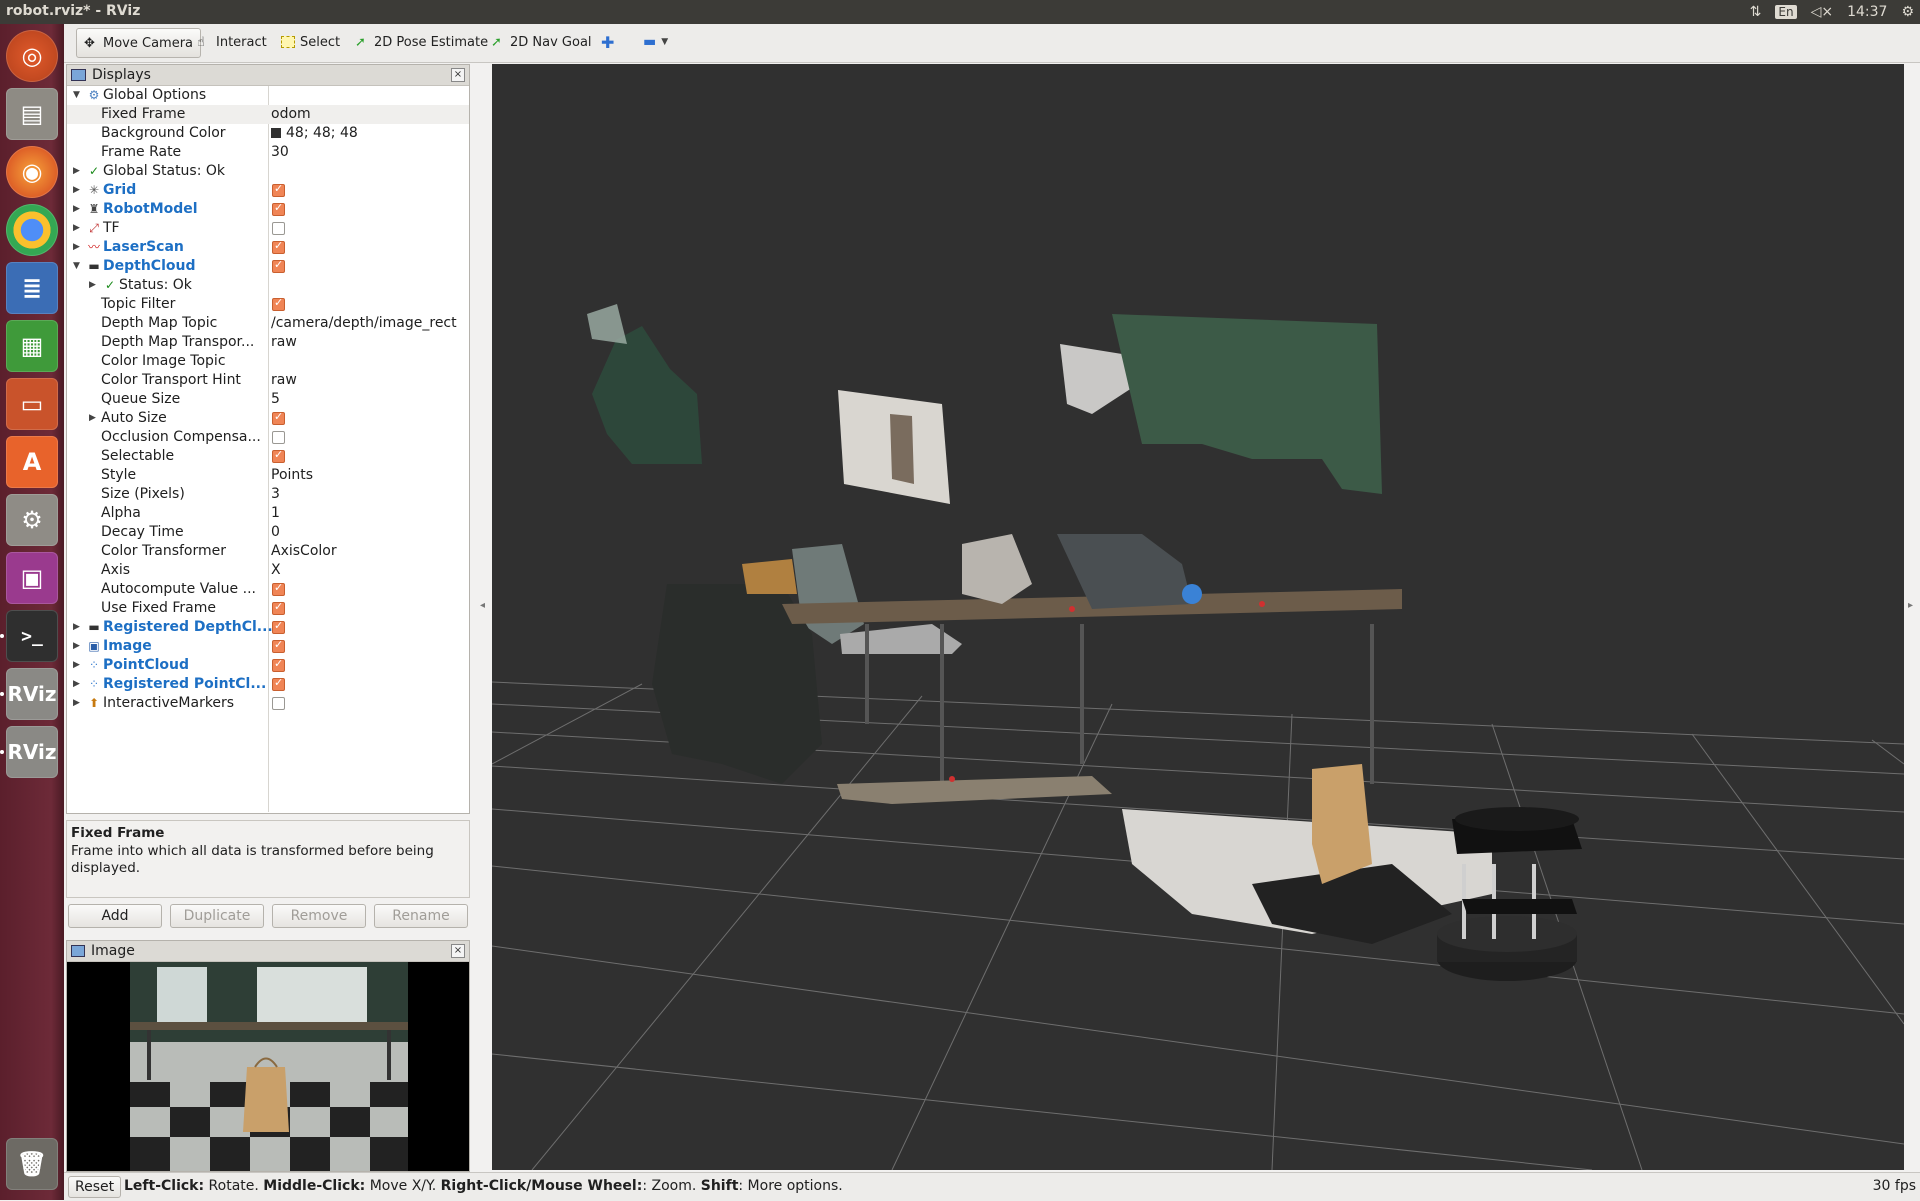 This screenshot has width=1920, height=1201. I want to click on display-row: ▼ ▬ DepthCloud, so click(268, 266).